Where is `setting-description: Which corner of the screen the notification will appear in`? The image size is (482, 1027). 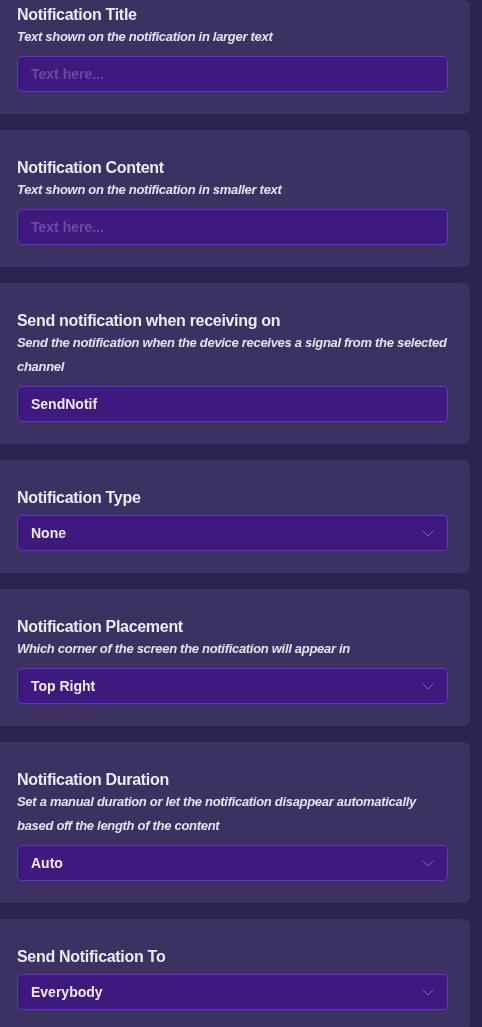 setting-description: Which corner of the screen the notification will appear in is located at coordinates (184, 649).